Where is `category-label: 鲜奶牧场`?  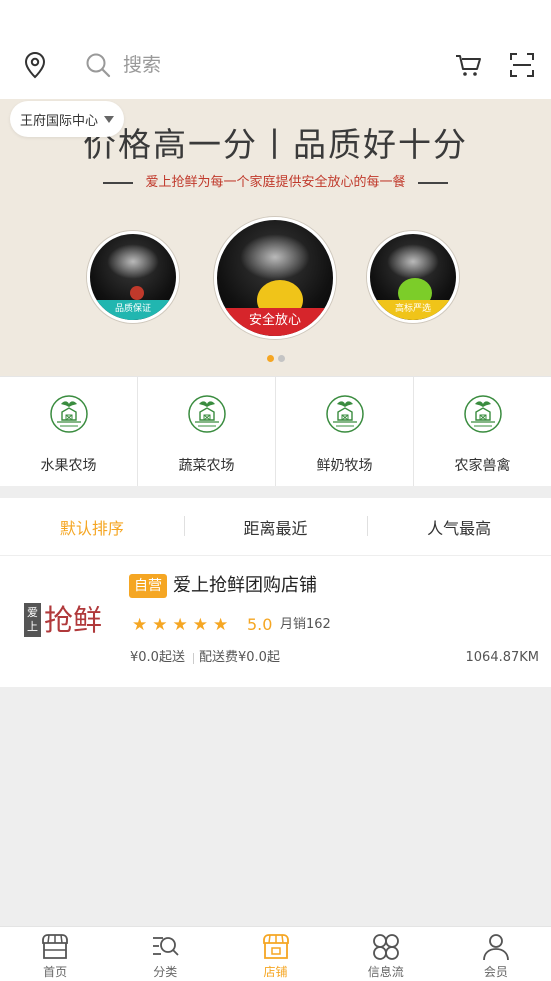 category-label: 鲜奶牧场 is located at coordinates (344, 466).